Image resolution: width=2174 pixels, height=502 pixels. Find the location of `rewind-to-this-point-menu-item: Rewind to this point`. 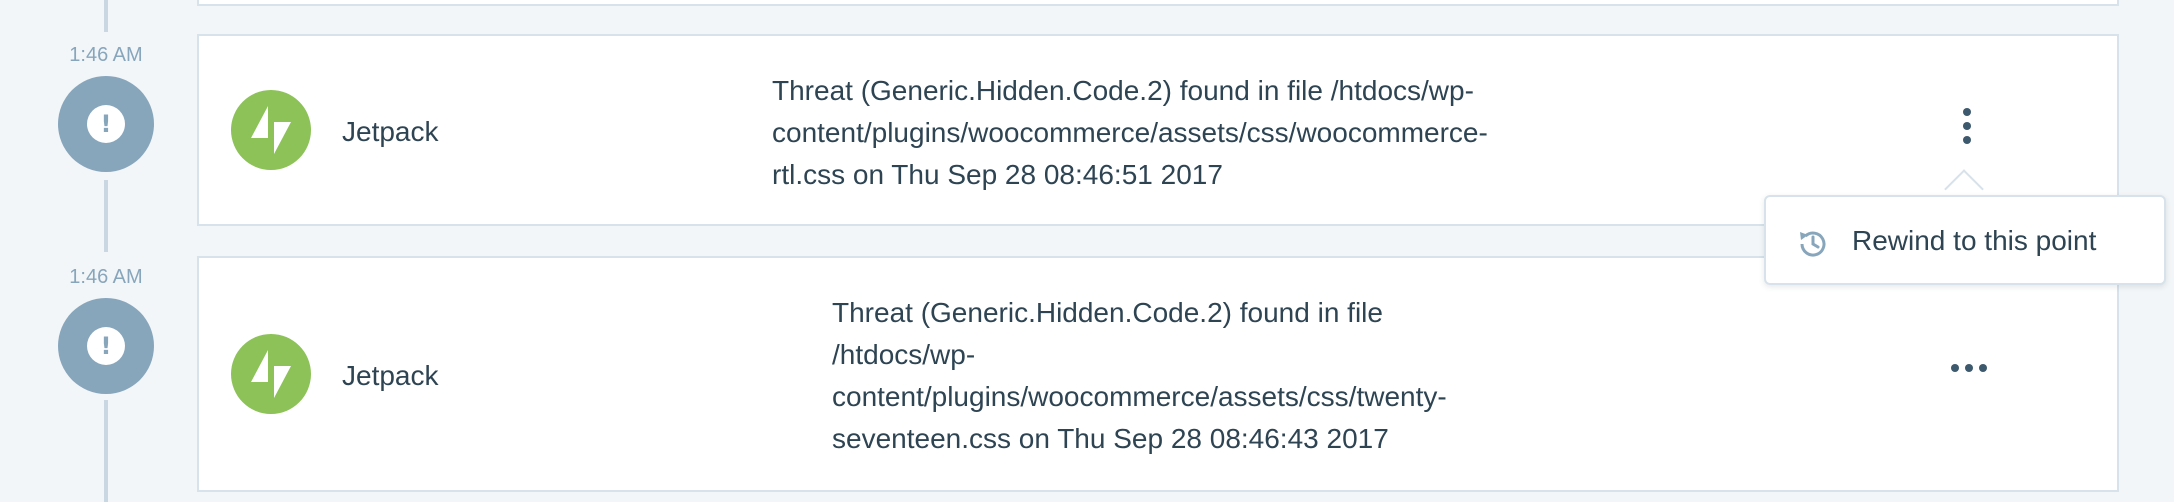

rewind-to-this-point-menu-item: Rewind to this point is located at coordinates (1976, 241).